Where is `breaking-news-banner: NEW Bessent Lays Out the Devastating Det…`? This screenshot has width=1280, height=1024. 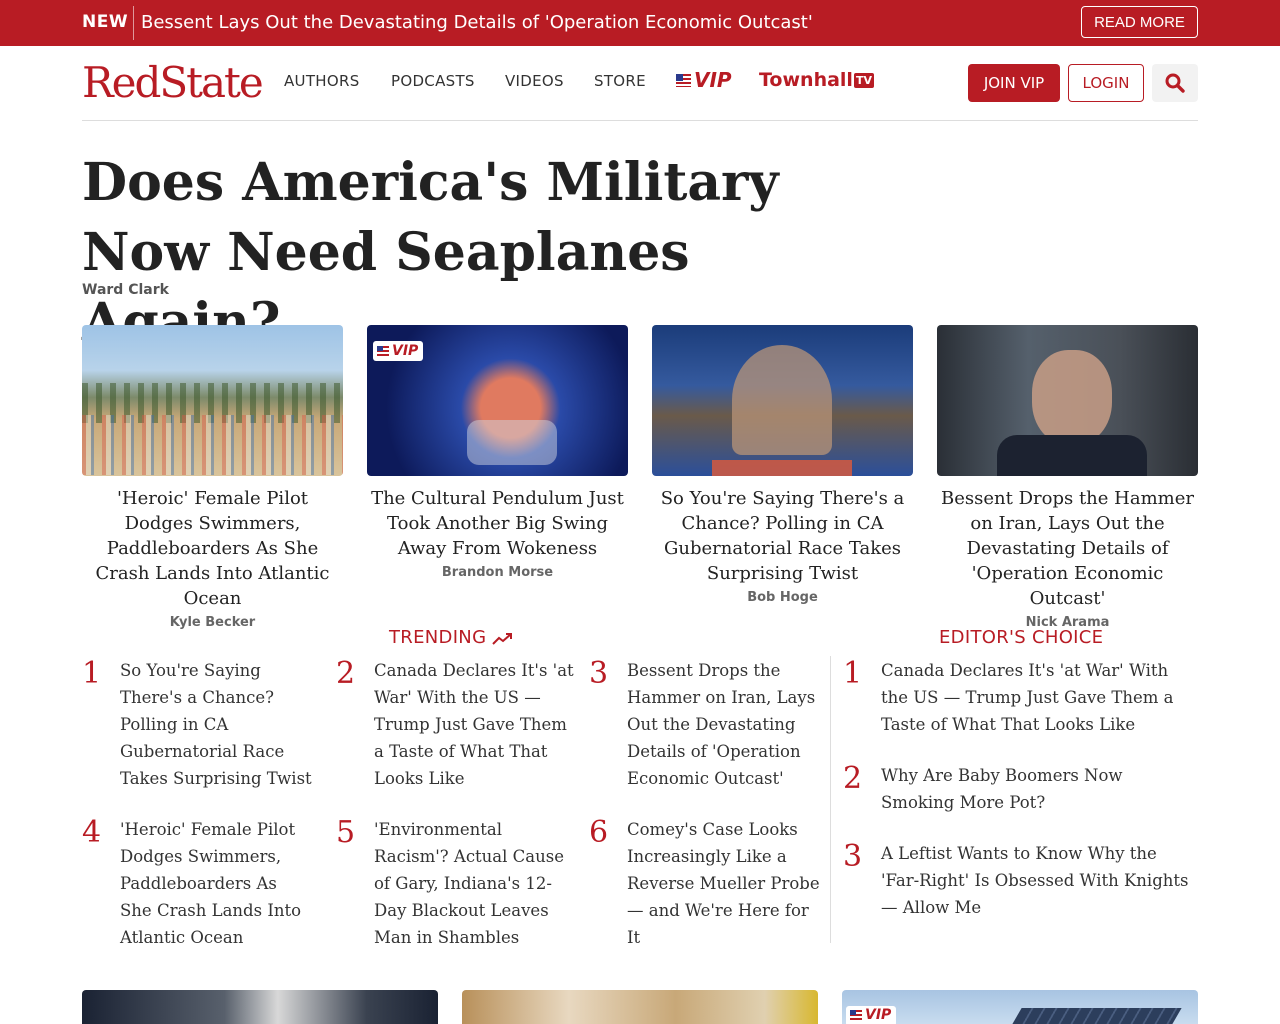
breaking-news-banner: NEW Bessent Lays Out the Devastating Det… is located at coordinates (640, 23).